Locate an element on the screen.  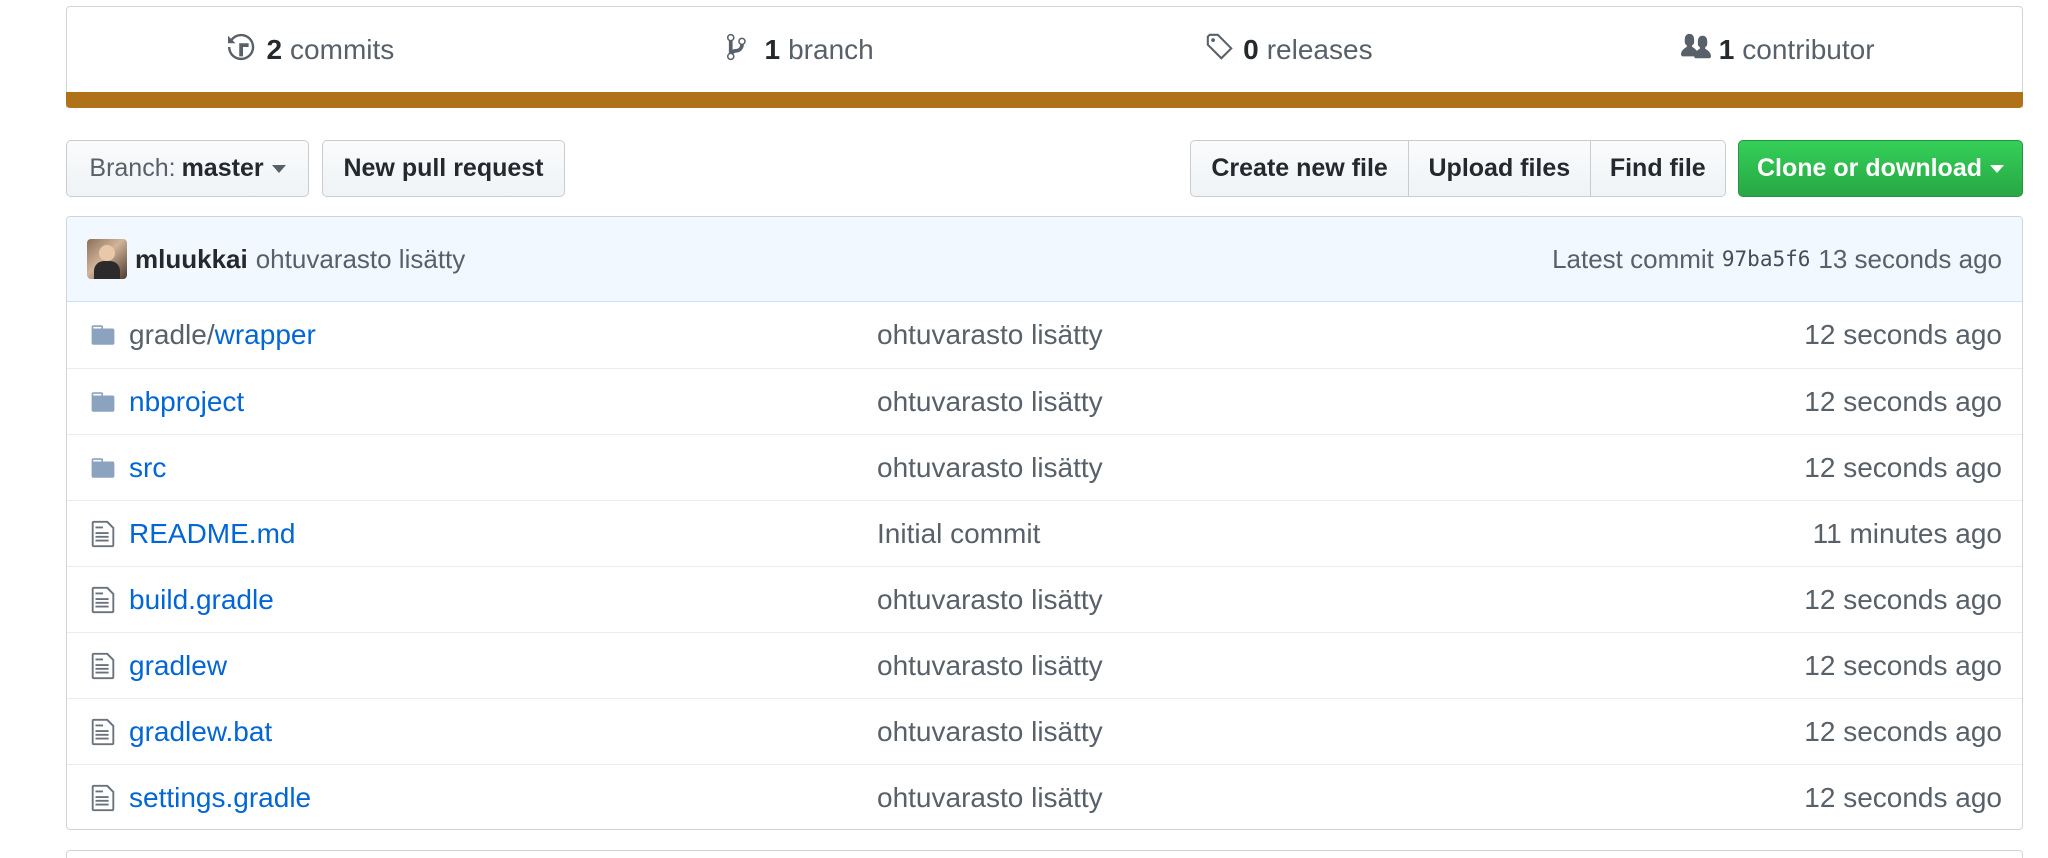
latest-commit-info: Latest commit 97ba5f6 13 seconds ago is located at coordinates (1777, 259).